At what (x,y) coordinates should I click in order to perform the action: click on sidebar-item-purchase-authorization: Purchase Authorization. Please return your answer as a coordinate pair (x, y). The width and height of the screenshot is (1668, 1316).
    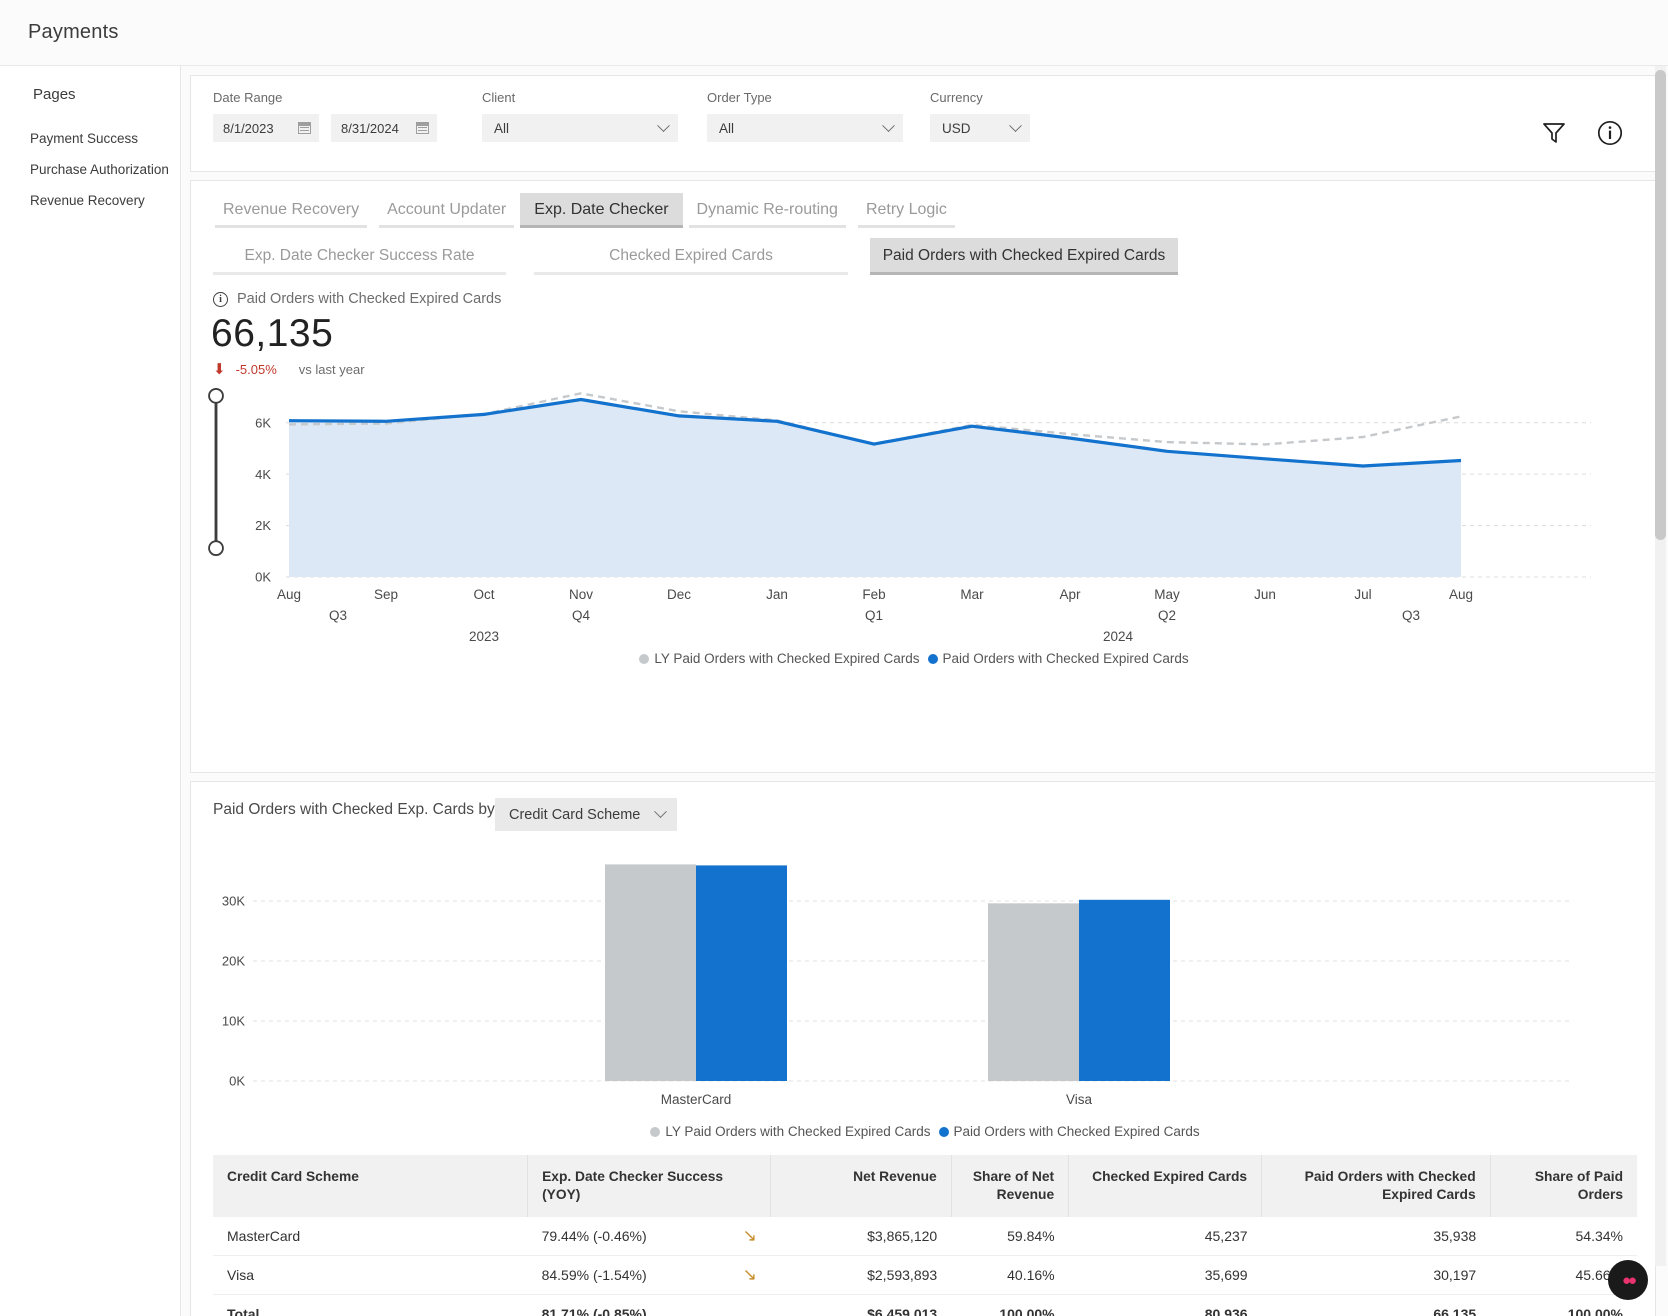
    Looking at the image, I should click on (90, 169).